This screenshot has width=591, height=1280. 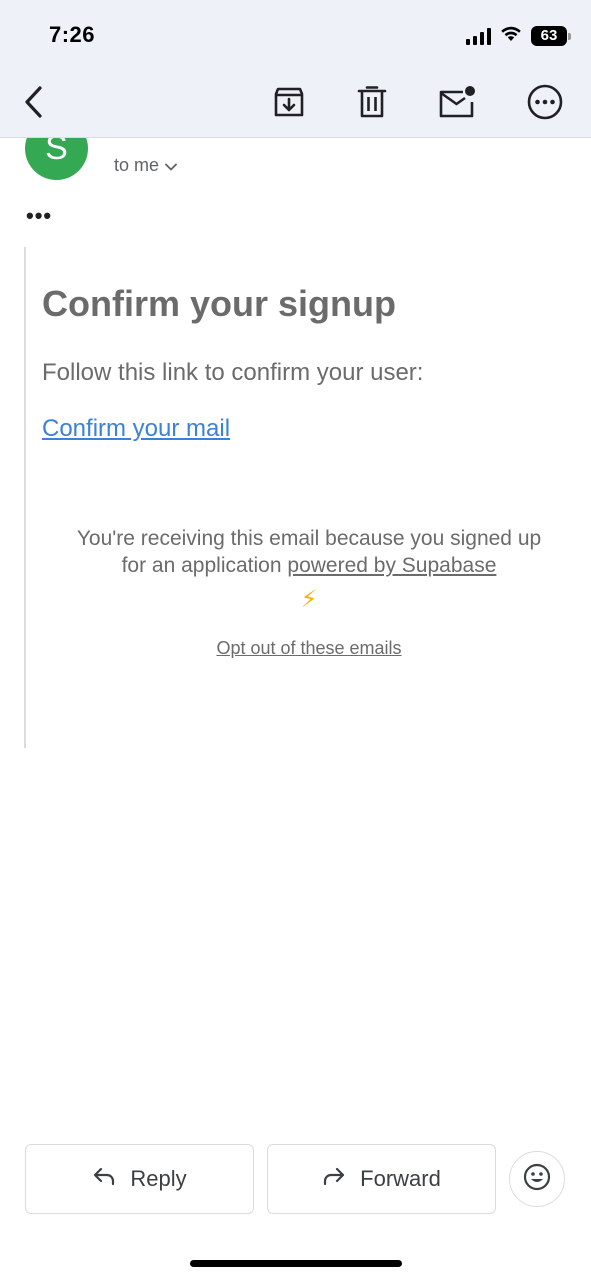 What do you see at coordinates (219, 303) in the screenshot?
I see `email-heading: Confirm your signup` at bounding box center [219, 303].